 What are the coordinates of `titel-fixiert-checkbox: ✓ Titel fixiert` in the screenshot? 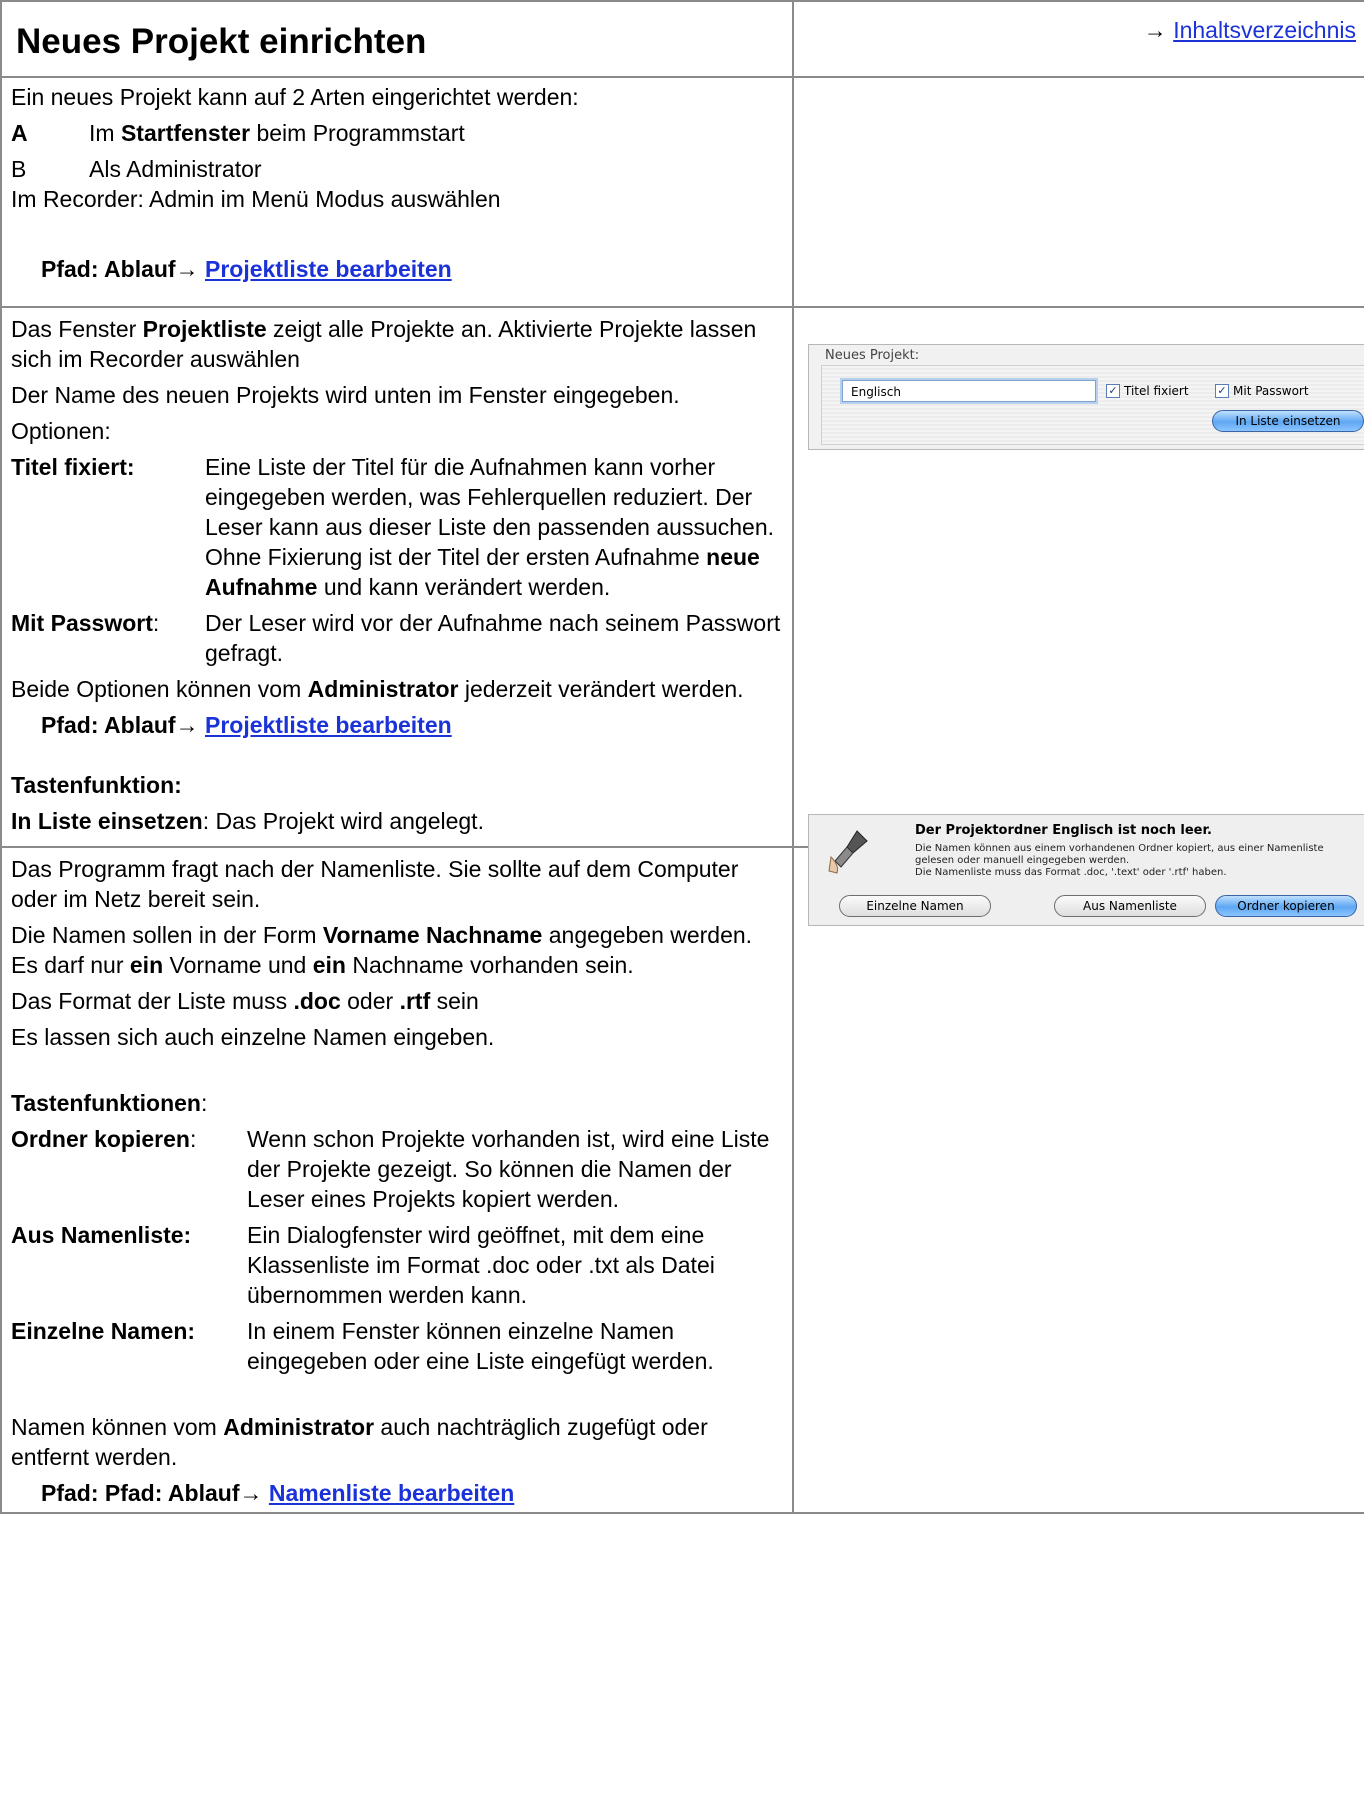 It's located at (1147, 391).